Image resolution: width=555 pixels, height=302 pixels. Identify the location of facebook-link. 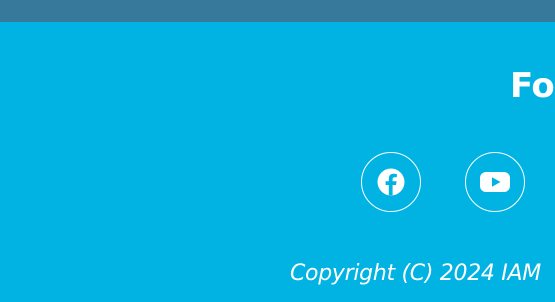
(391, 182).